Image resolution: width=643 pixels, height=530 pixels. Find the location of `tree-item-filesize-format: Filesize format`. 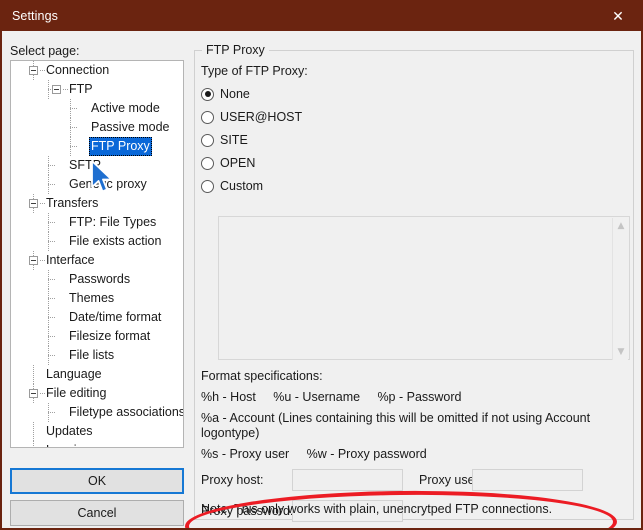

tree-item-filesize-format: Filesize format is located at coordinates (97, 336).